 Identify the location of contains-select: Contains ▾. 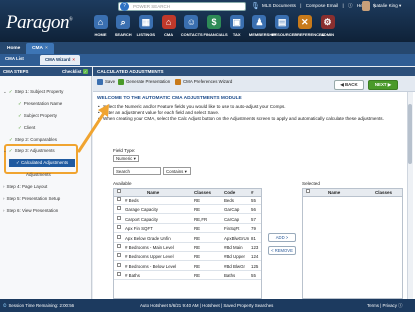
(177, 171).